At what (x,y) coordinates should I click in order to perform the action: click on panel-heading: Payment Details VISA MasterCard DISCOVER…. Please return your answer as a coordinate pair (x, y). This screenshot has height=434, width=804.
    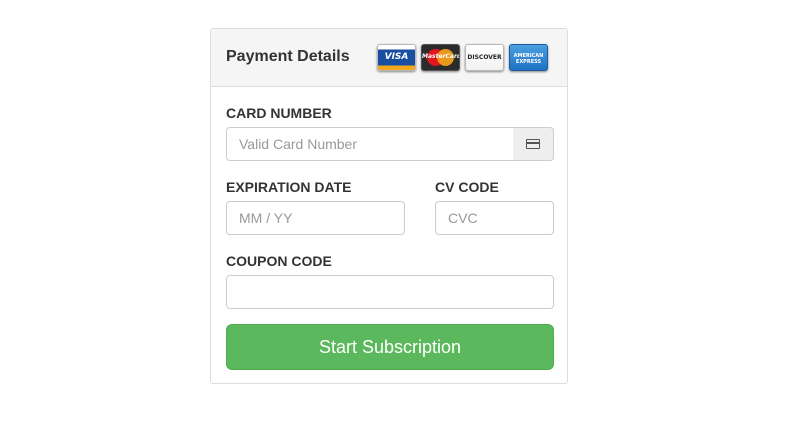
    Looking at the image, I should click on (389, 58).